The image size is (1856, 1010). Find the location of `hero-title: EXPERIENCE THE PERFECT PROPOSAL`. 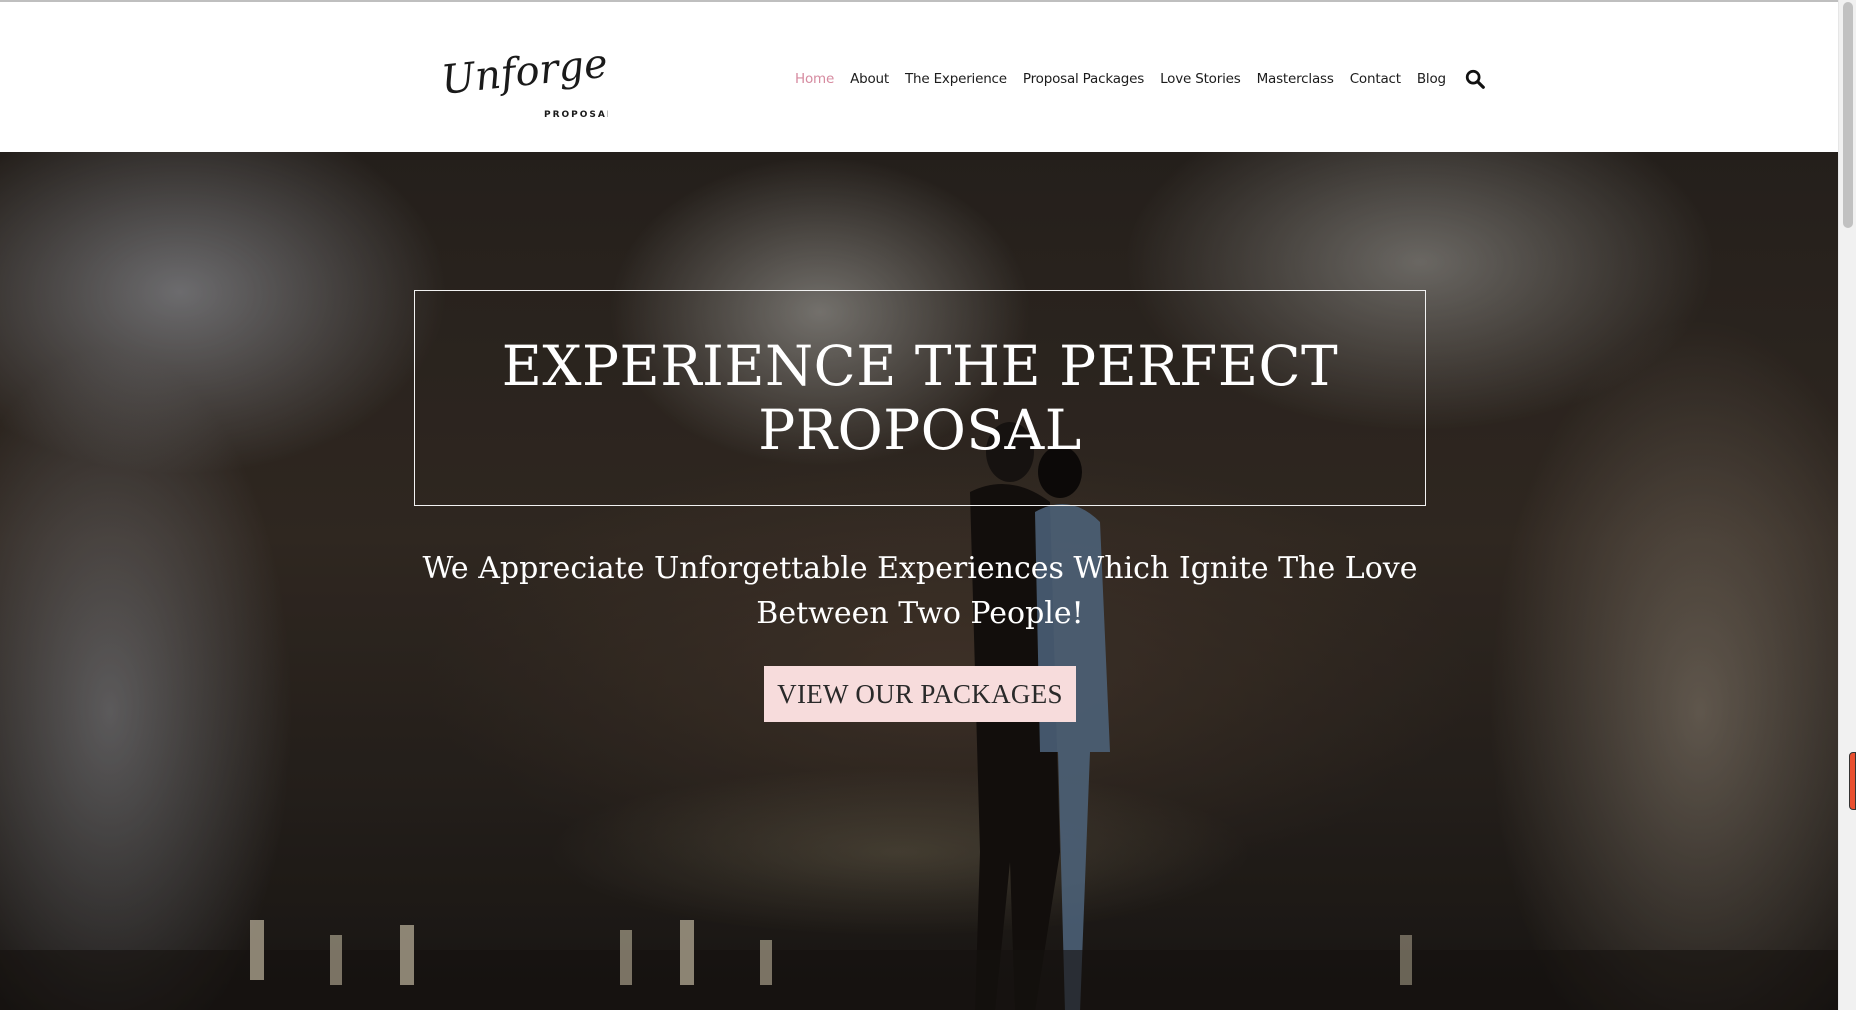

hero-title: EXPERIENCE THE PERFECT PROPOSAL is located at coordinates (920, 398).